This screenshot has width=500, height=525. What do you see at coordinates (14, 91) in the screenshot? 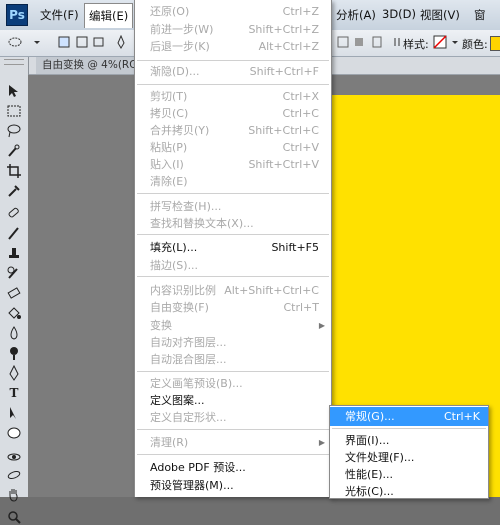
I see `move-tool-icon` at bounding box center [14, 91].